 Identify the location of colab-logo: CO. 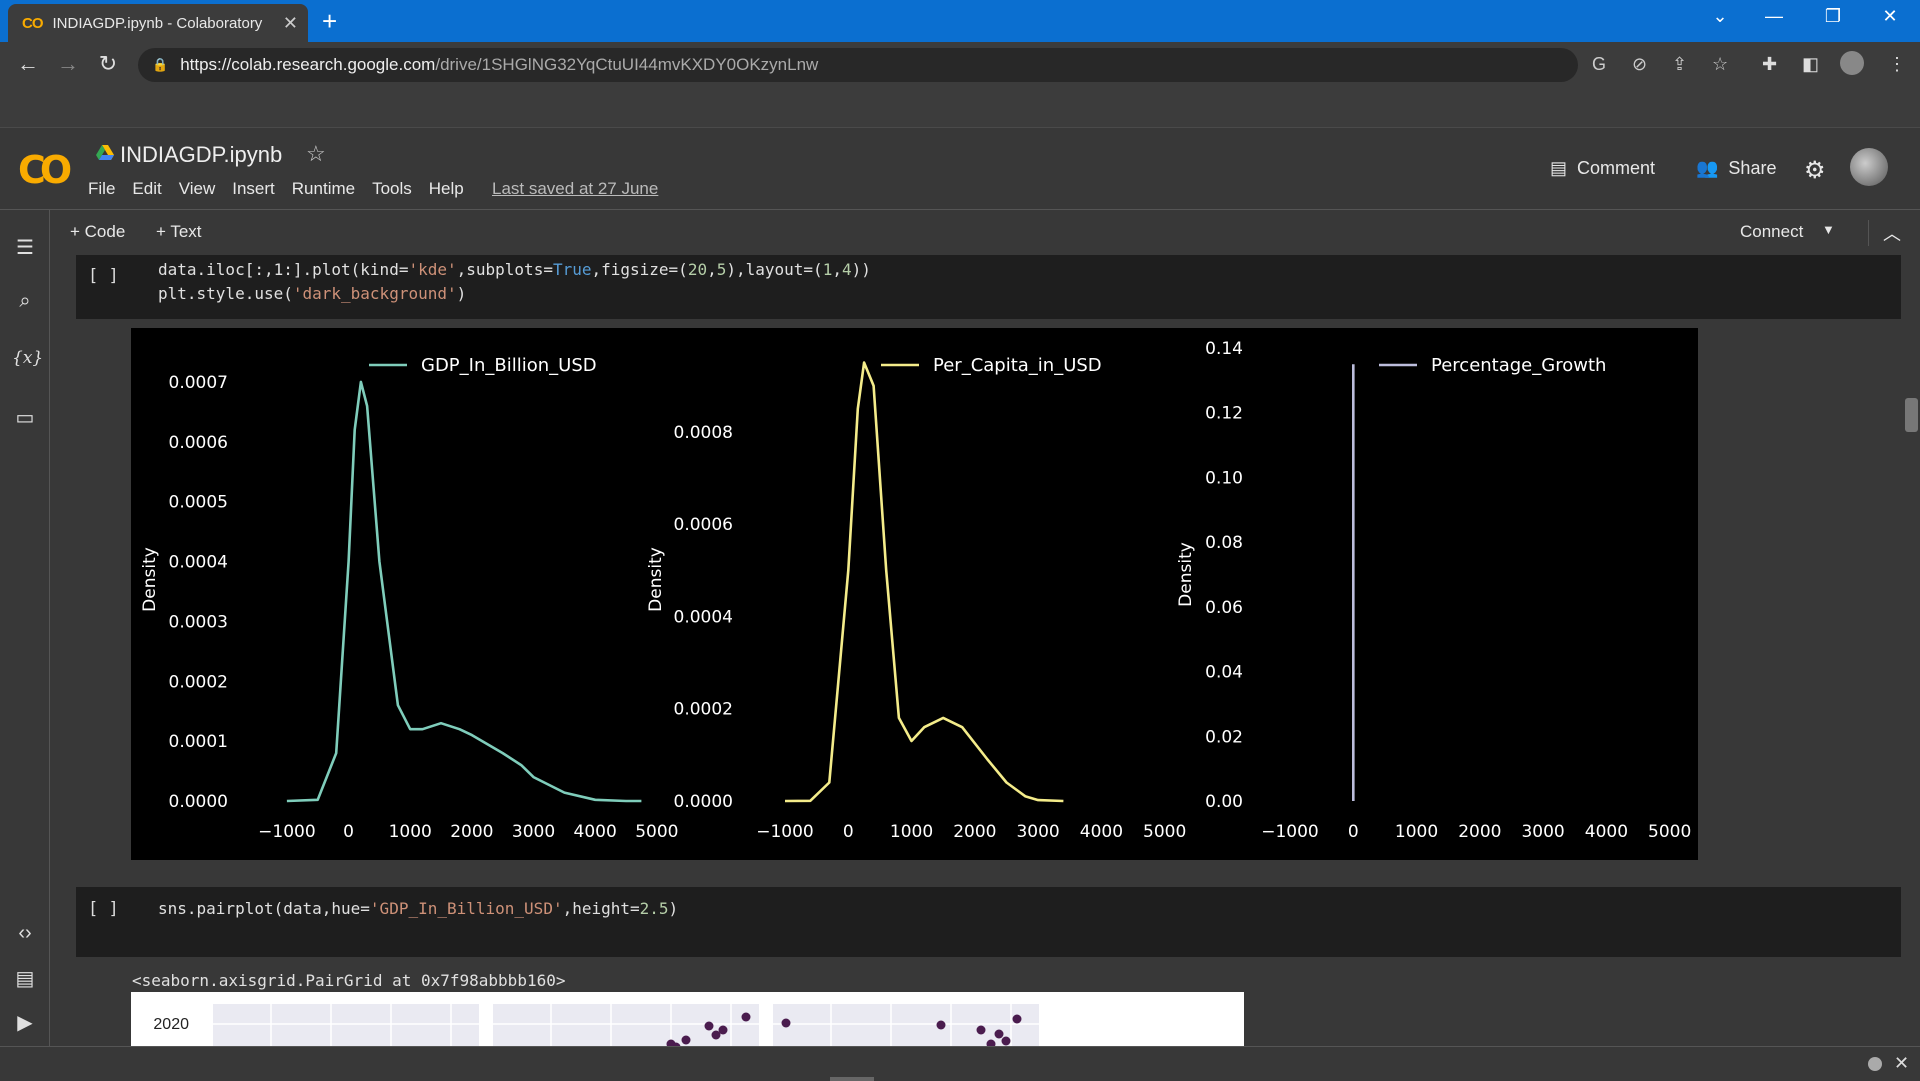
(45, 170).